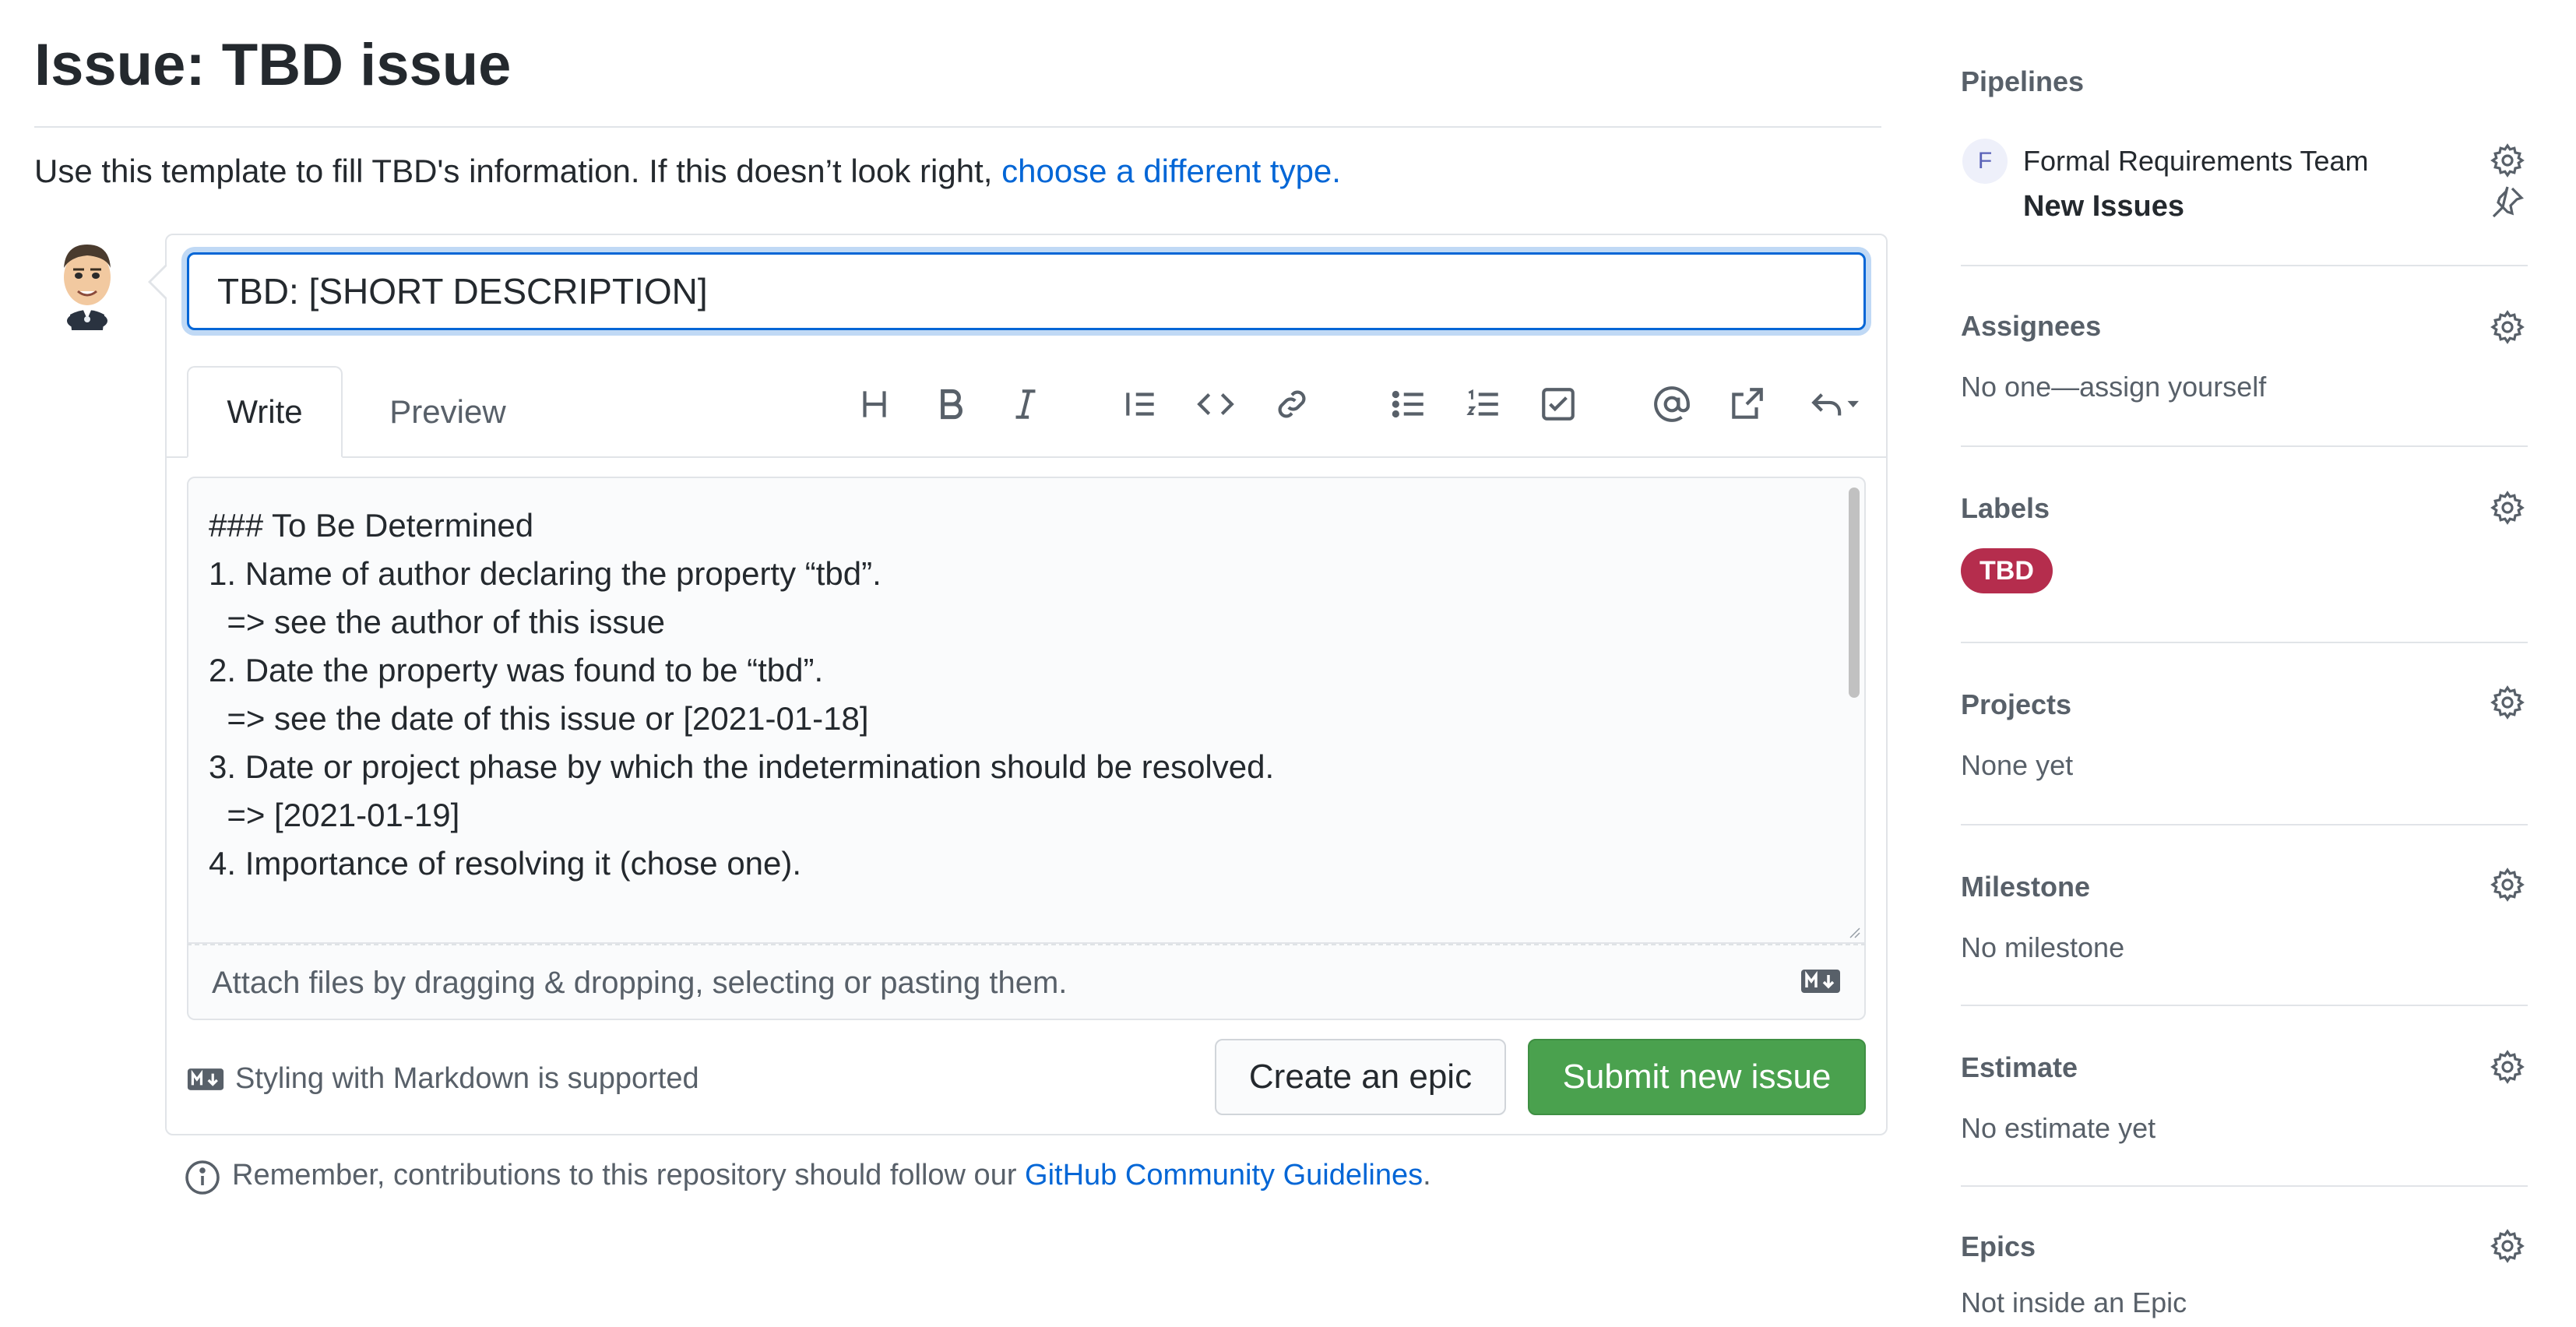 Image resolution: width=2576 pixels, height=1327 pixels. What do you see at coordinates (1697, 1077) in the screenshot?
I see `submit-issue-button: Submit new issue` at bounding box center [1697, 1077].